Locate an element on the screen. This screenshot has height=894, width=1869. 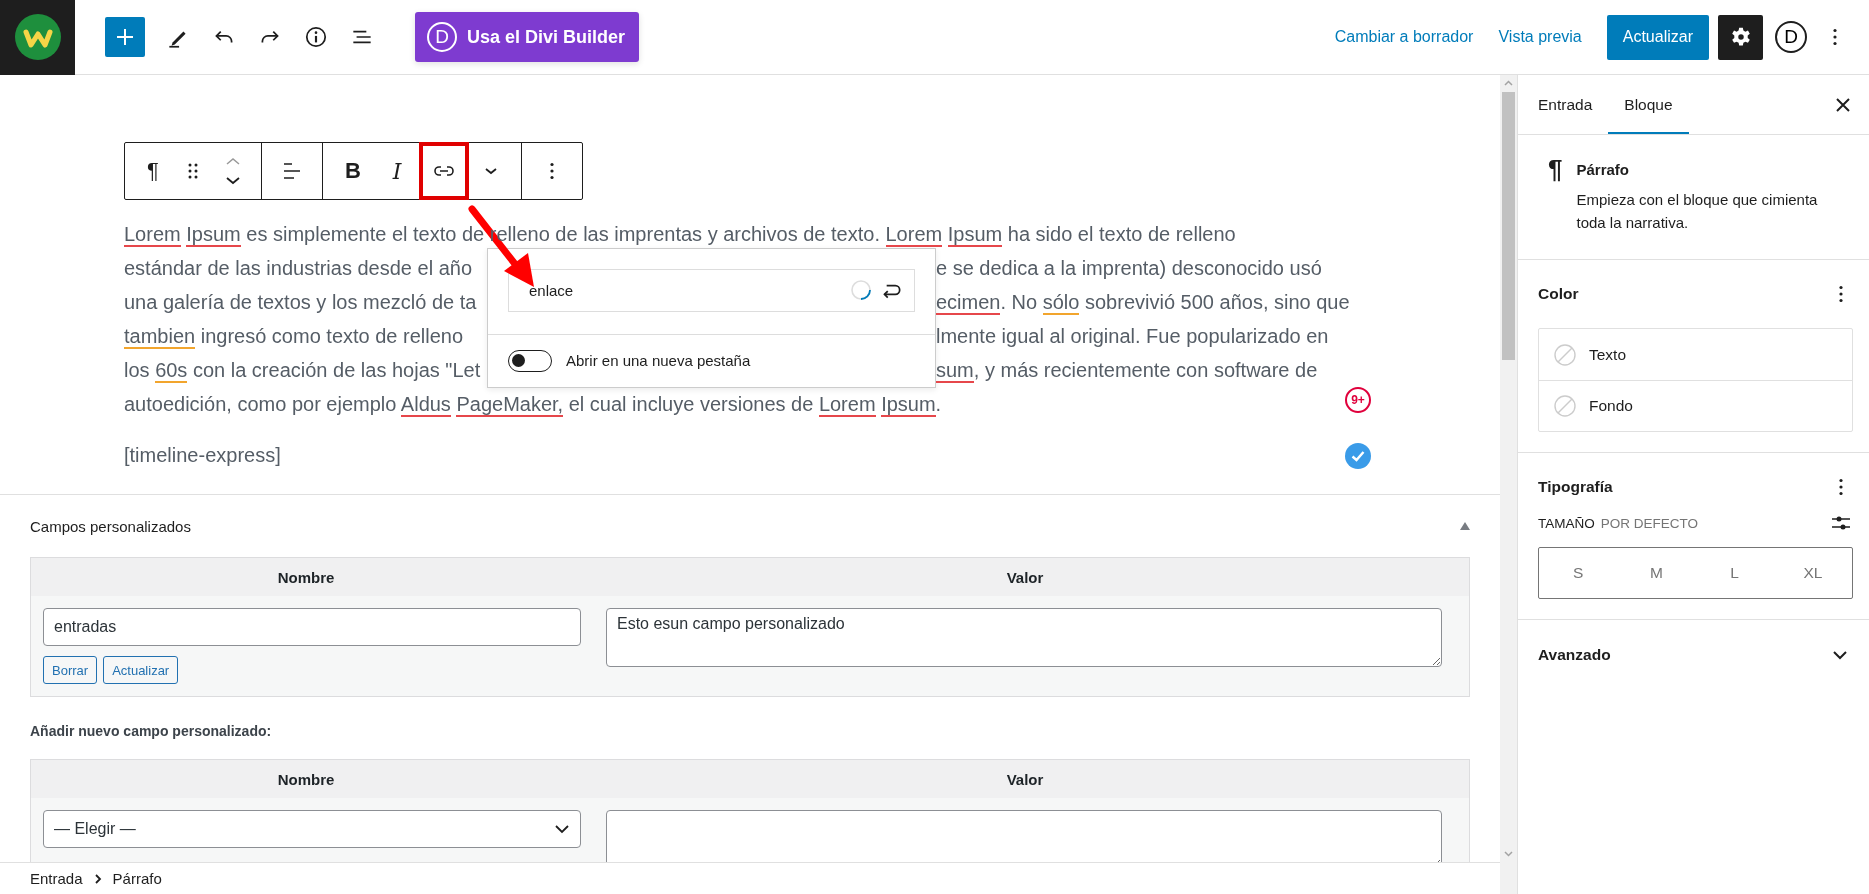
paragraph-text: una galería de textos y los mezcló de ta is located at coordinates (301, 302).